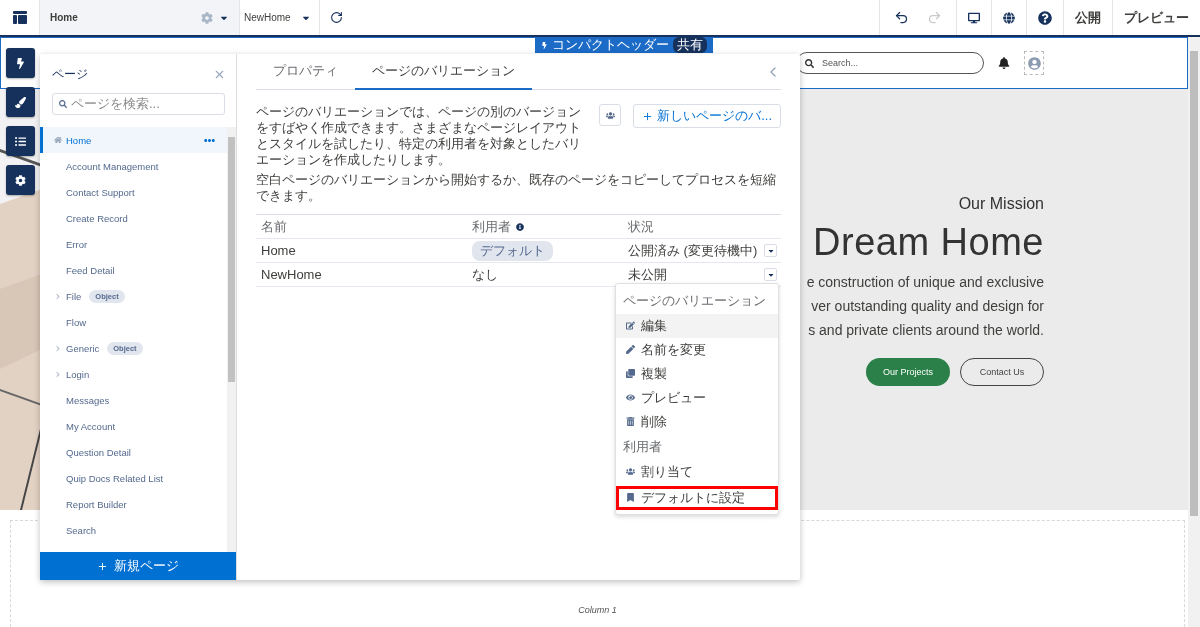  Describe the element at coordinates (925, 282) in the screenshot. I see `hero-text: e construction of unique and exclusive` at that location.